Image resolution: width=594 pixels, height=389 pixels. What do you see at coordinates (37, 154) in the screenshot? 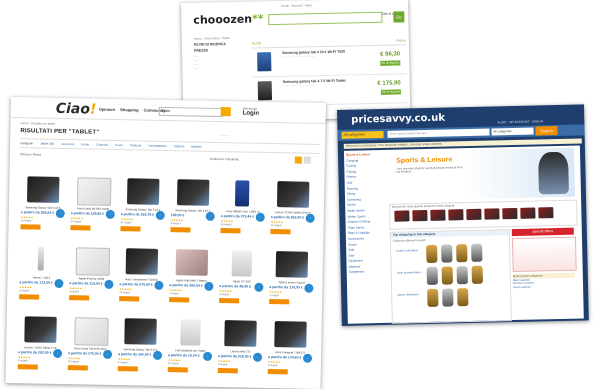
I see `filter-select: Marca` at bounding box center [37, 154].